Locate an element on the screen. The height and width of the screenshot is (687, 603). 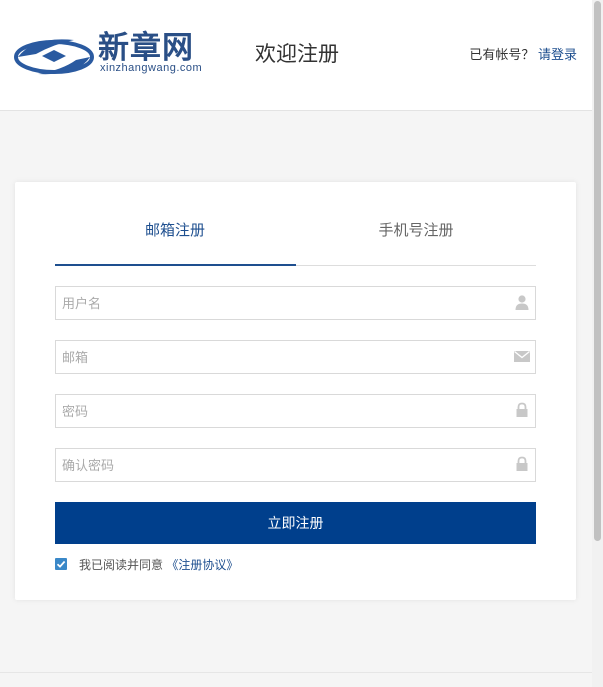
page-title: 欢迎注册 is located at coordinates (297, 54).